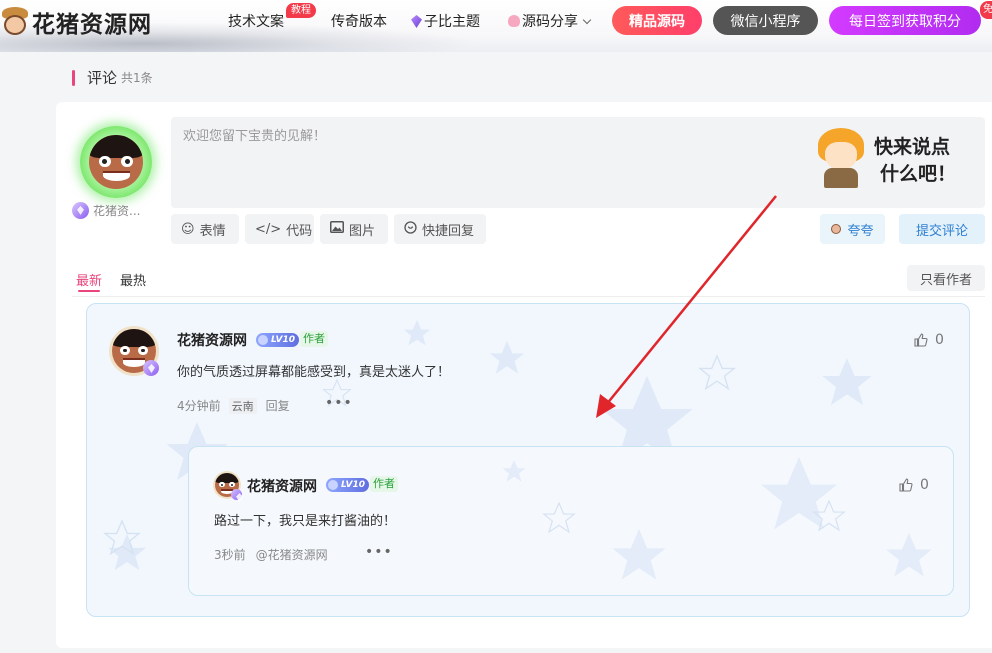 The image size is (992, 653). What do you see at coordinates (292, 554) in the screenshot?
I see `reply-mention: @花猪资源网` at bounding box center [292, 554].